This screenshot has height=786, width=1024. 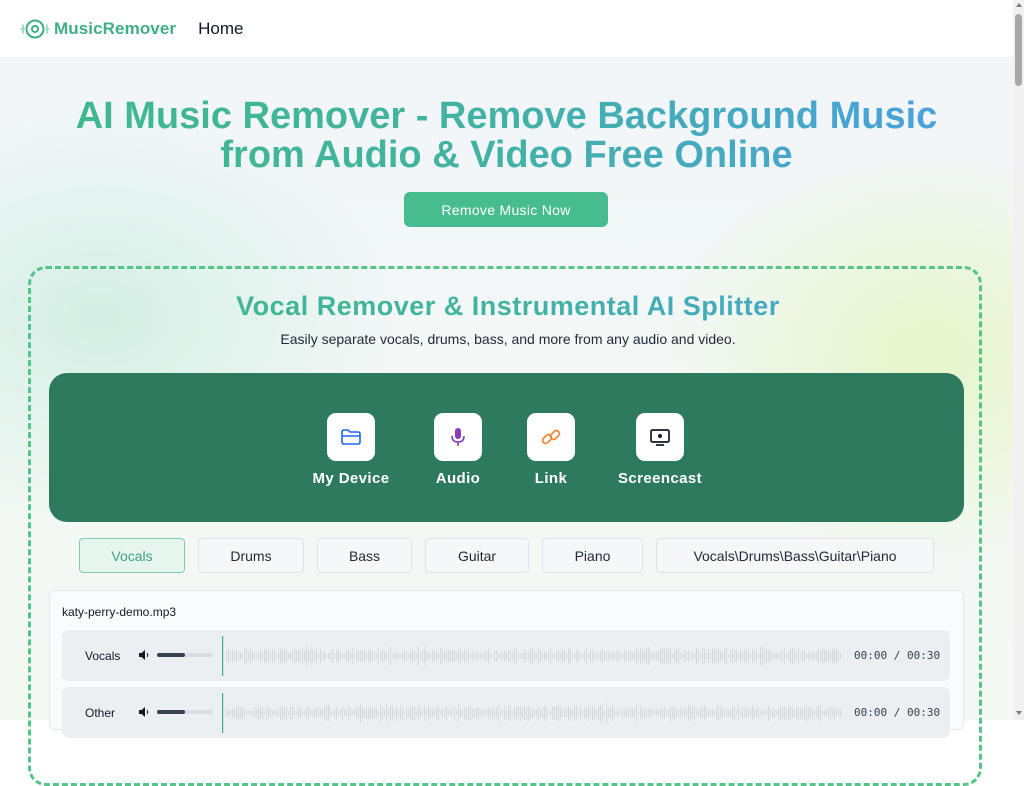 I want to click on tab-guitar: Guitar, so click(x=477, y=555).